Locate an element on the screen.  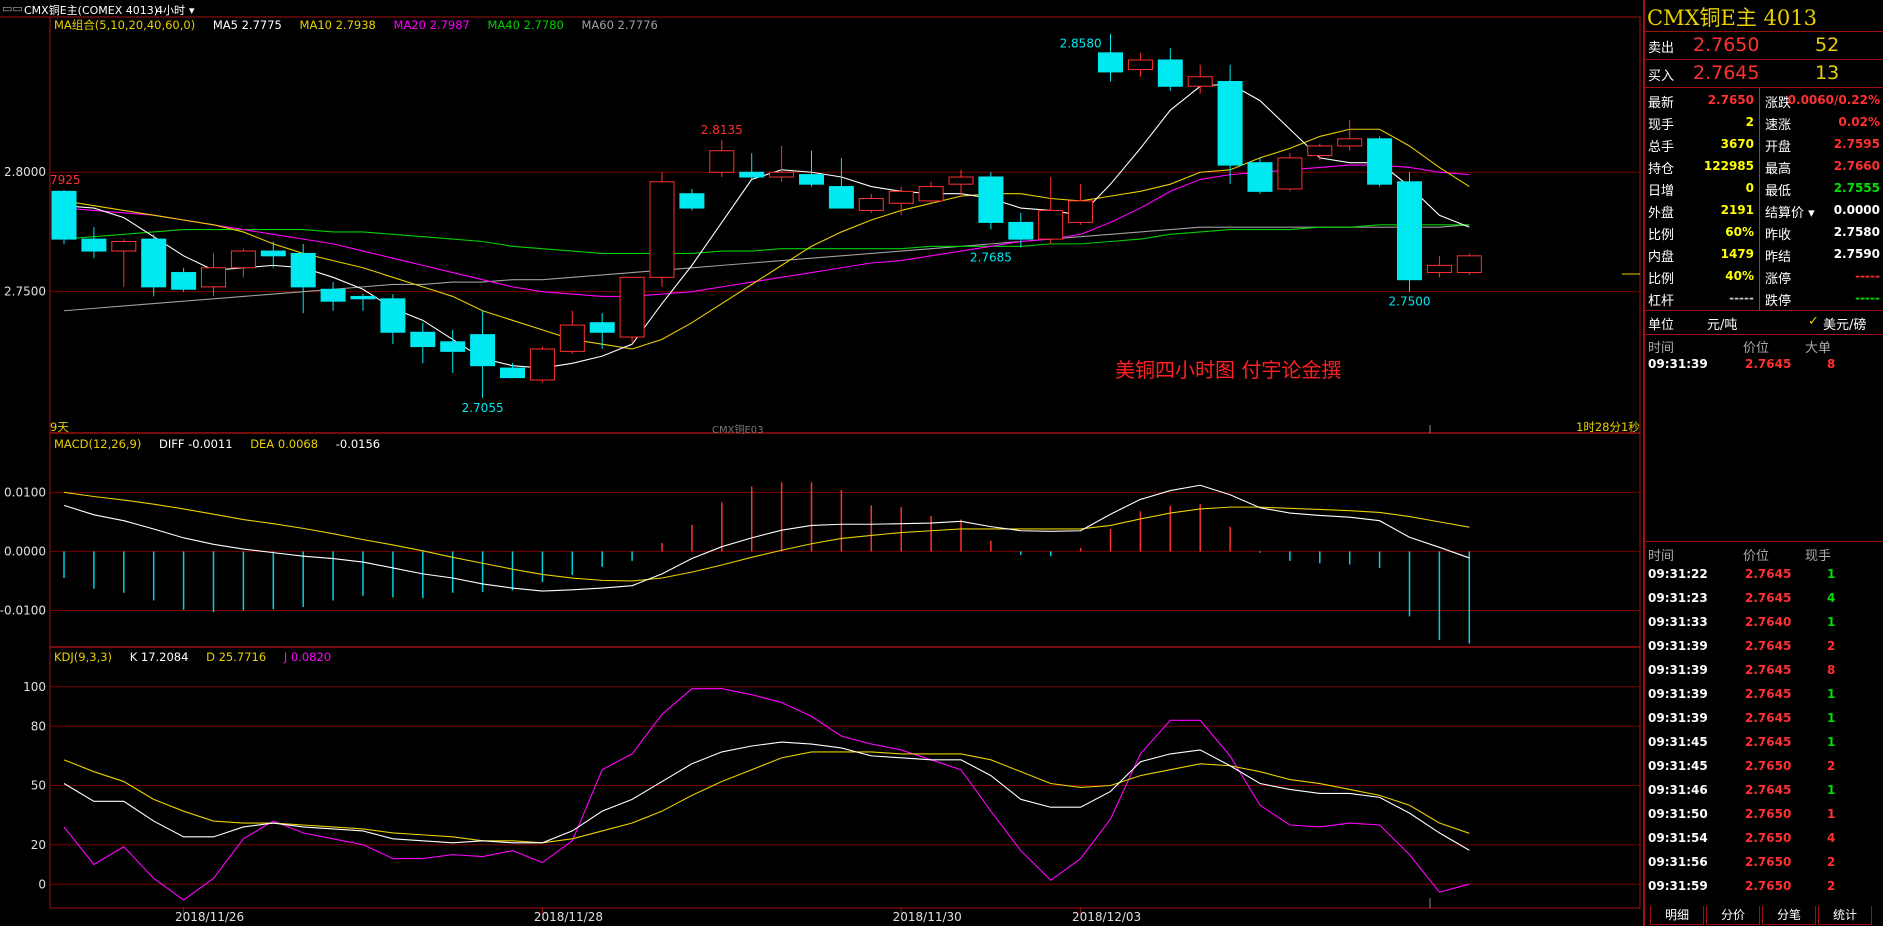
trade-time: 09:31:33 is located at coordinates (1678, 622).